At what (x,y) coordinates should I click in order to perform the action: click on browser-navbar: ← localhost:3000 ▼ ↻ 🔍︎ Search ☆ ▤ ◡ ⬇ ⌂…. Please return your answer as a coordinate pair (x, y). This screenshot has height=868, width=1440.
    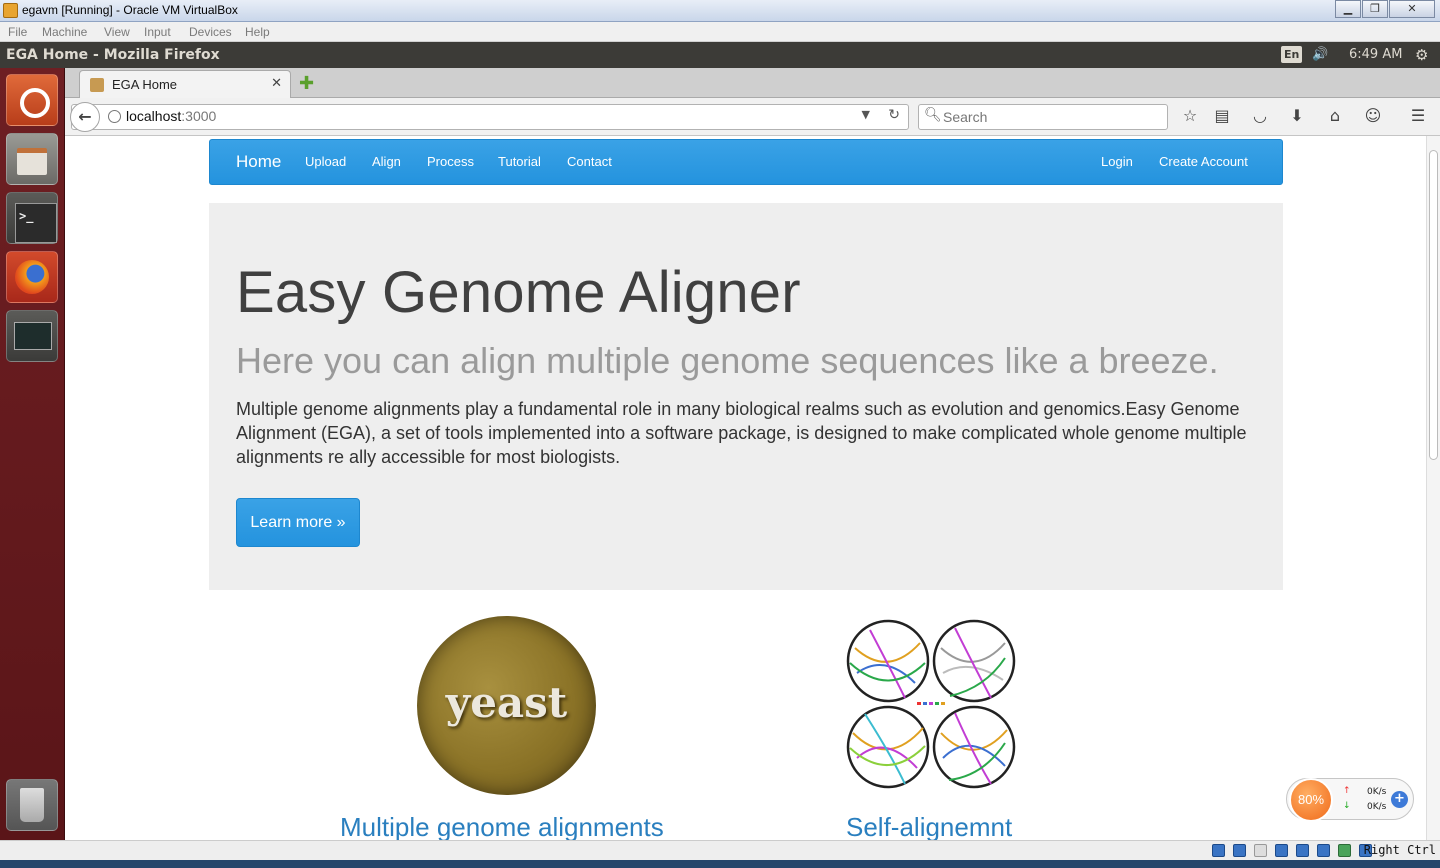
    Looking at the image, I should click on (752, 117).